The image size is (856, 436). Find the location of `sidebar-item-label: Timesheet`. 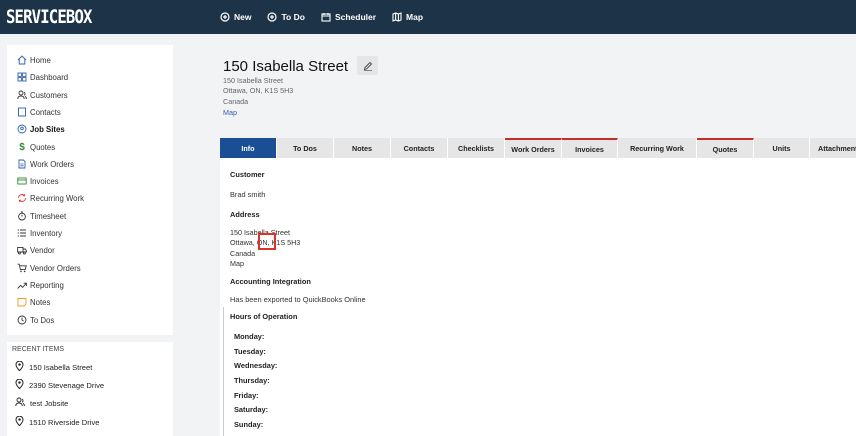

sidebar-item-label: Timesheet is located at coordinates (48, 216).